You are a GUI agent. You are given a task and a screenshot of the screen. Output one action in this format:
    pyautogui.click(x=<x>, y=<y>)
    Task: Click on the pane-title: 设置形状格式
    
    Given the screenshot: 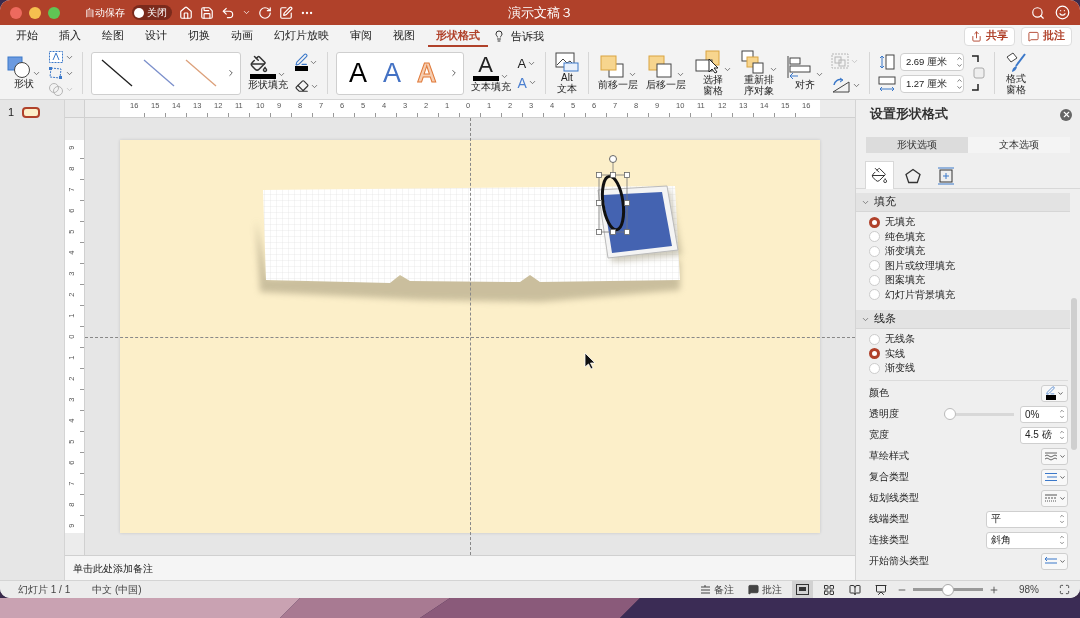 What is the action you would take?
    pyautogui.click(x=909, y=114)
    